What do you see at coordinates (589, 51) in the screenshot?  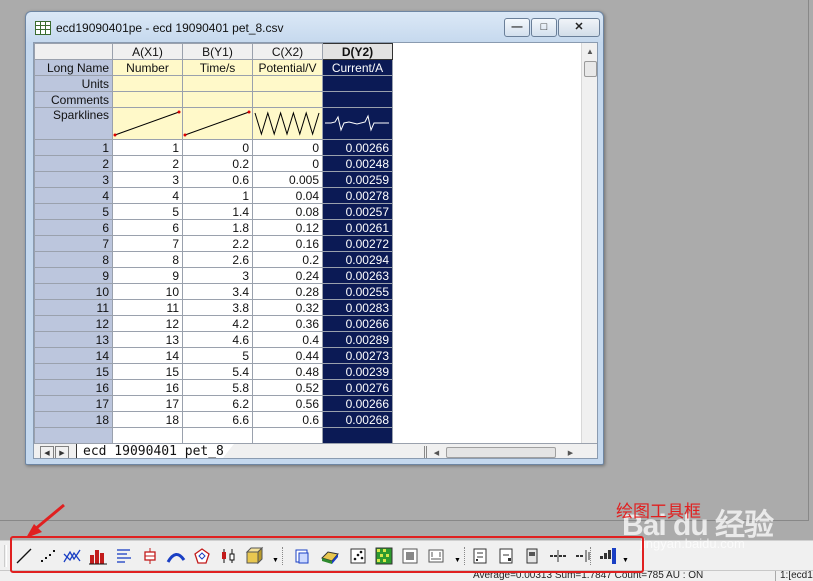 I see `scroll-up-icon: ▲` at bounding box center [589, 51].